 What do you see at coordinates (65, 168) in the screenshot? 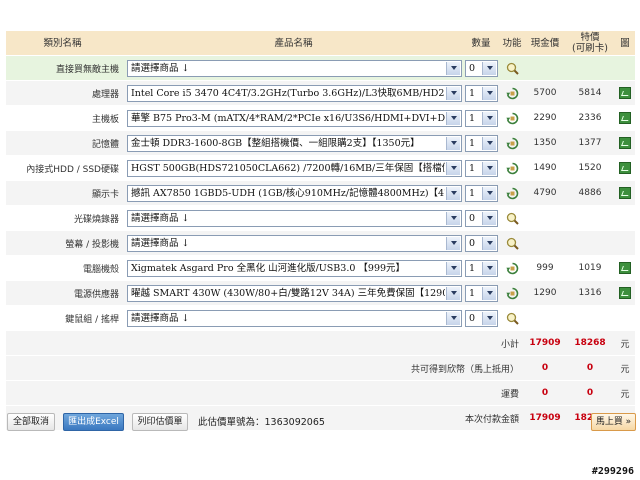
I see `category-label: 內接式HDD / SSD硬碟` at bounding box center [65, 168].